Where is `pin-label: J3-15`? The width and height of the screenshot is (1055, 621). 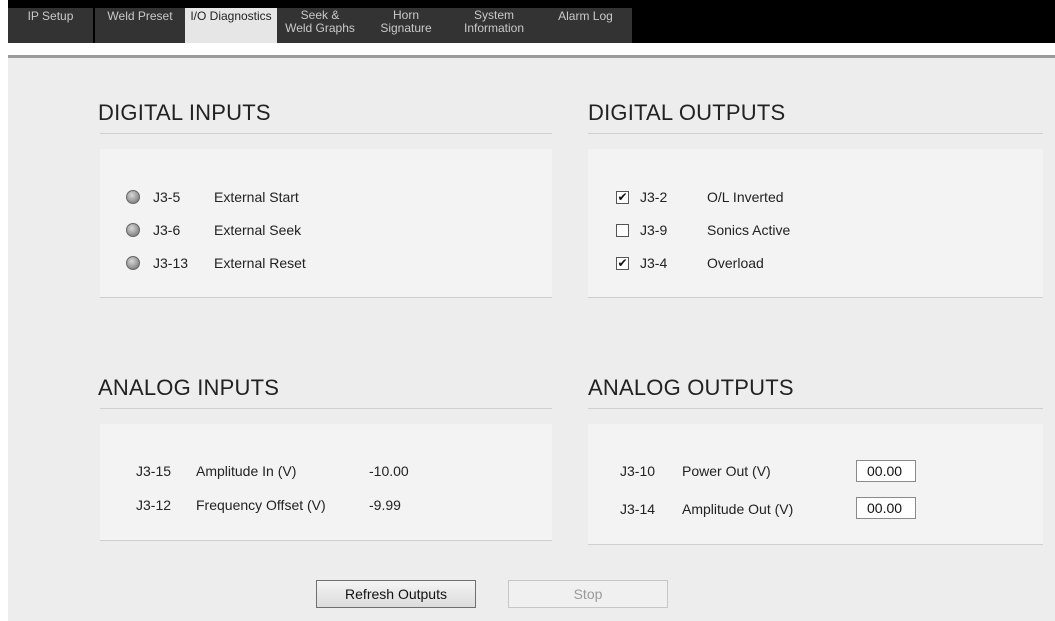
pin-label: J3-15 is located at coordinates (154, 471).